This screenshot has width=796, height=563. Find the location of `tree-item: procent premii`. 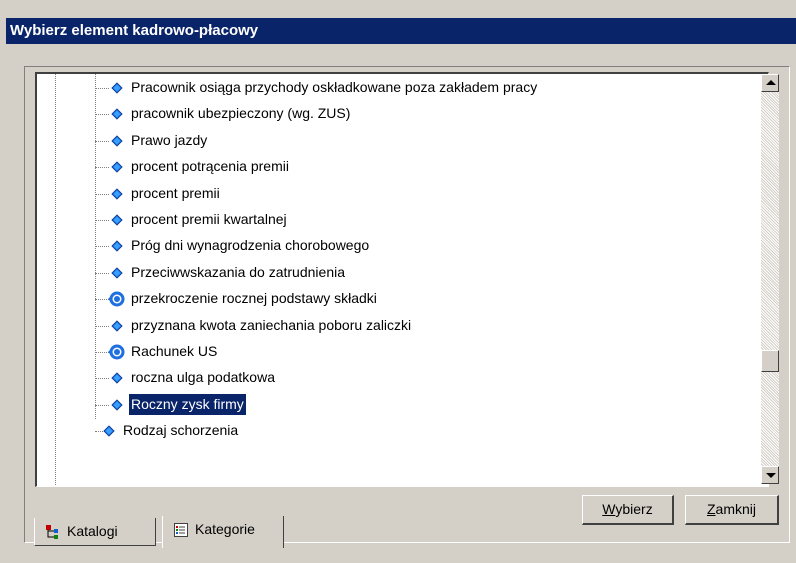

tree-item: procent premii is located at coordinates (397, 194).